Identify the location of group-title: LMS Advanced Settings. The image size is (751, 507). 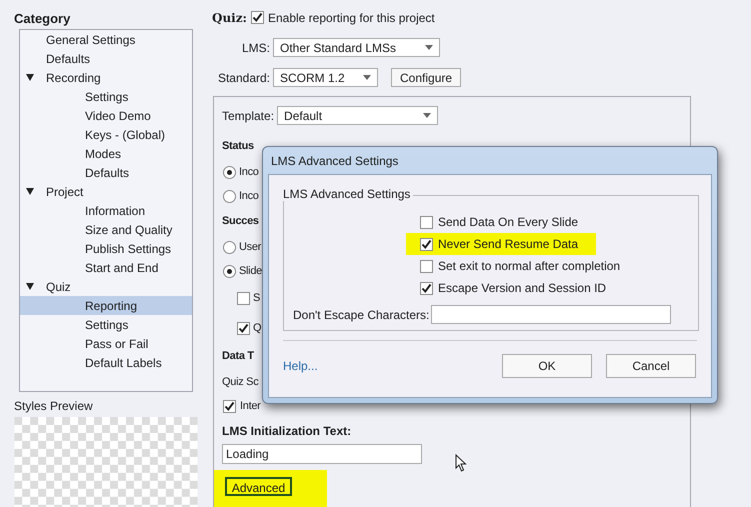
(348, 194).